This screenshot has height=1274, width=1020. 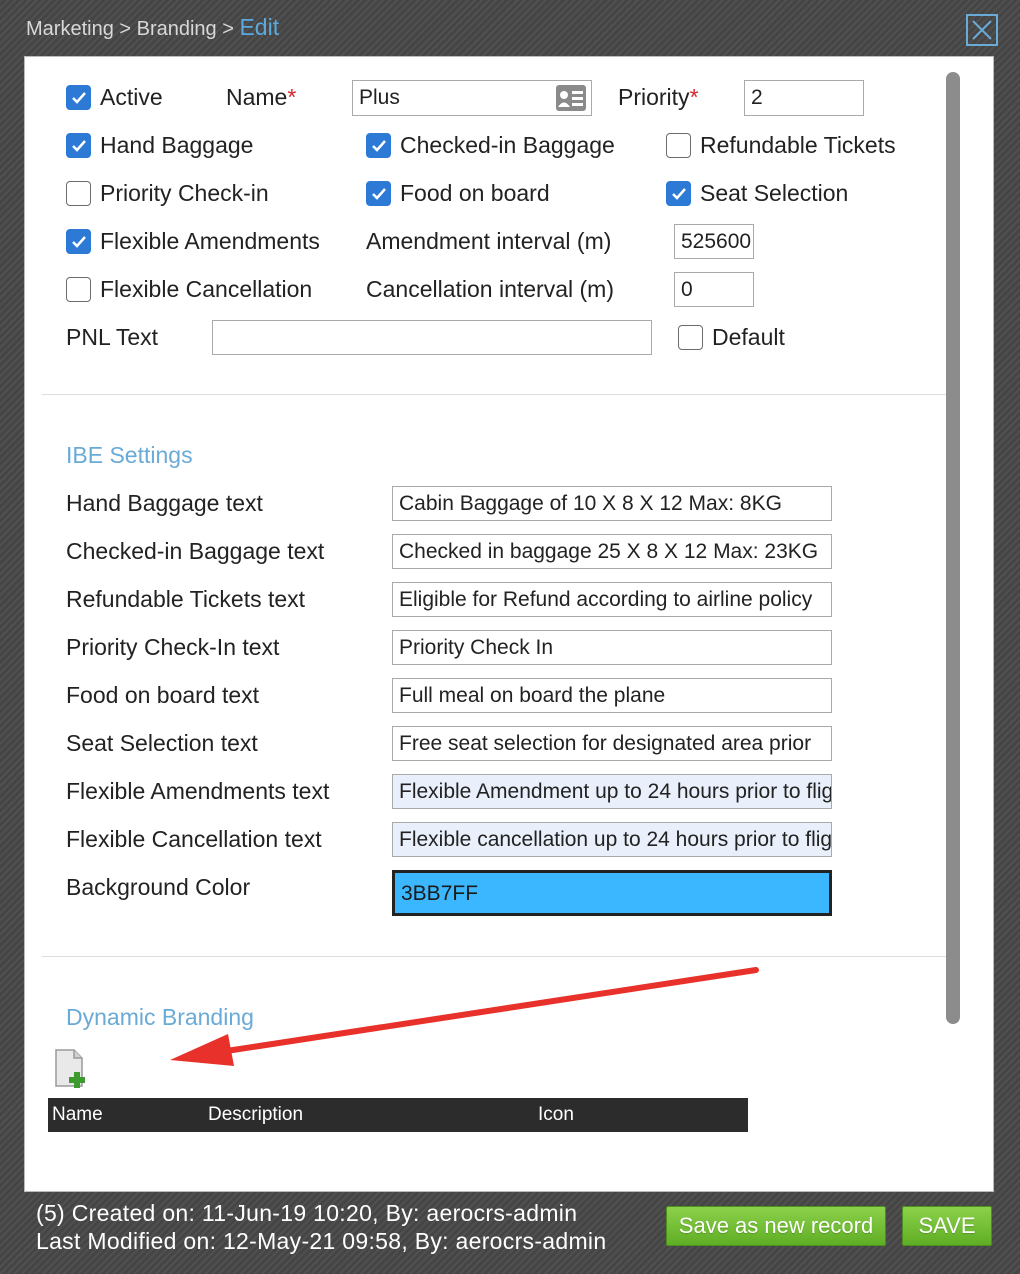 What do you see at coordinates (77, 1115) in the screenshot?
I see `column-name: Name` at bounding box center [77, 1115].